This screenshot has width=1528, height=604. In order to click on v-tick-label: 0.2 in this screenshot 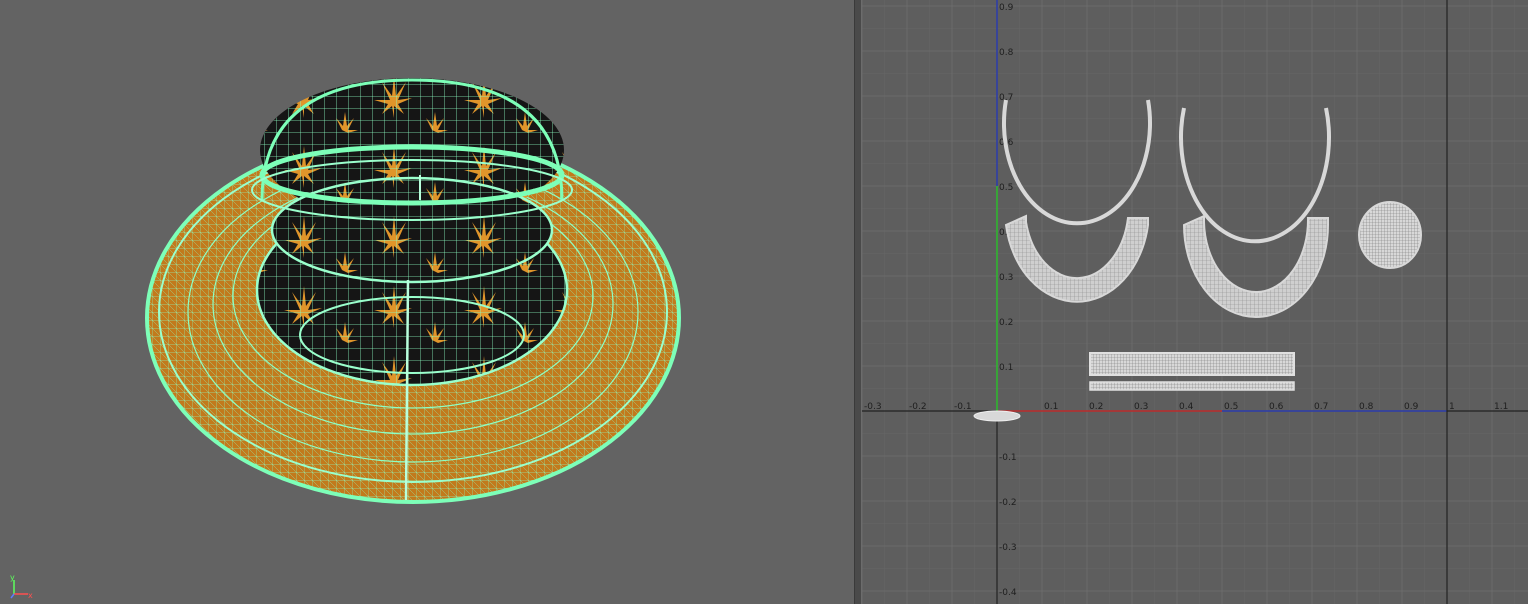, I will do `click(1006, 323)`.